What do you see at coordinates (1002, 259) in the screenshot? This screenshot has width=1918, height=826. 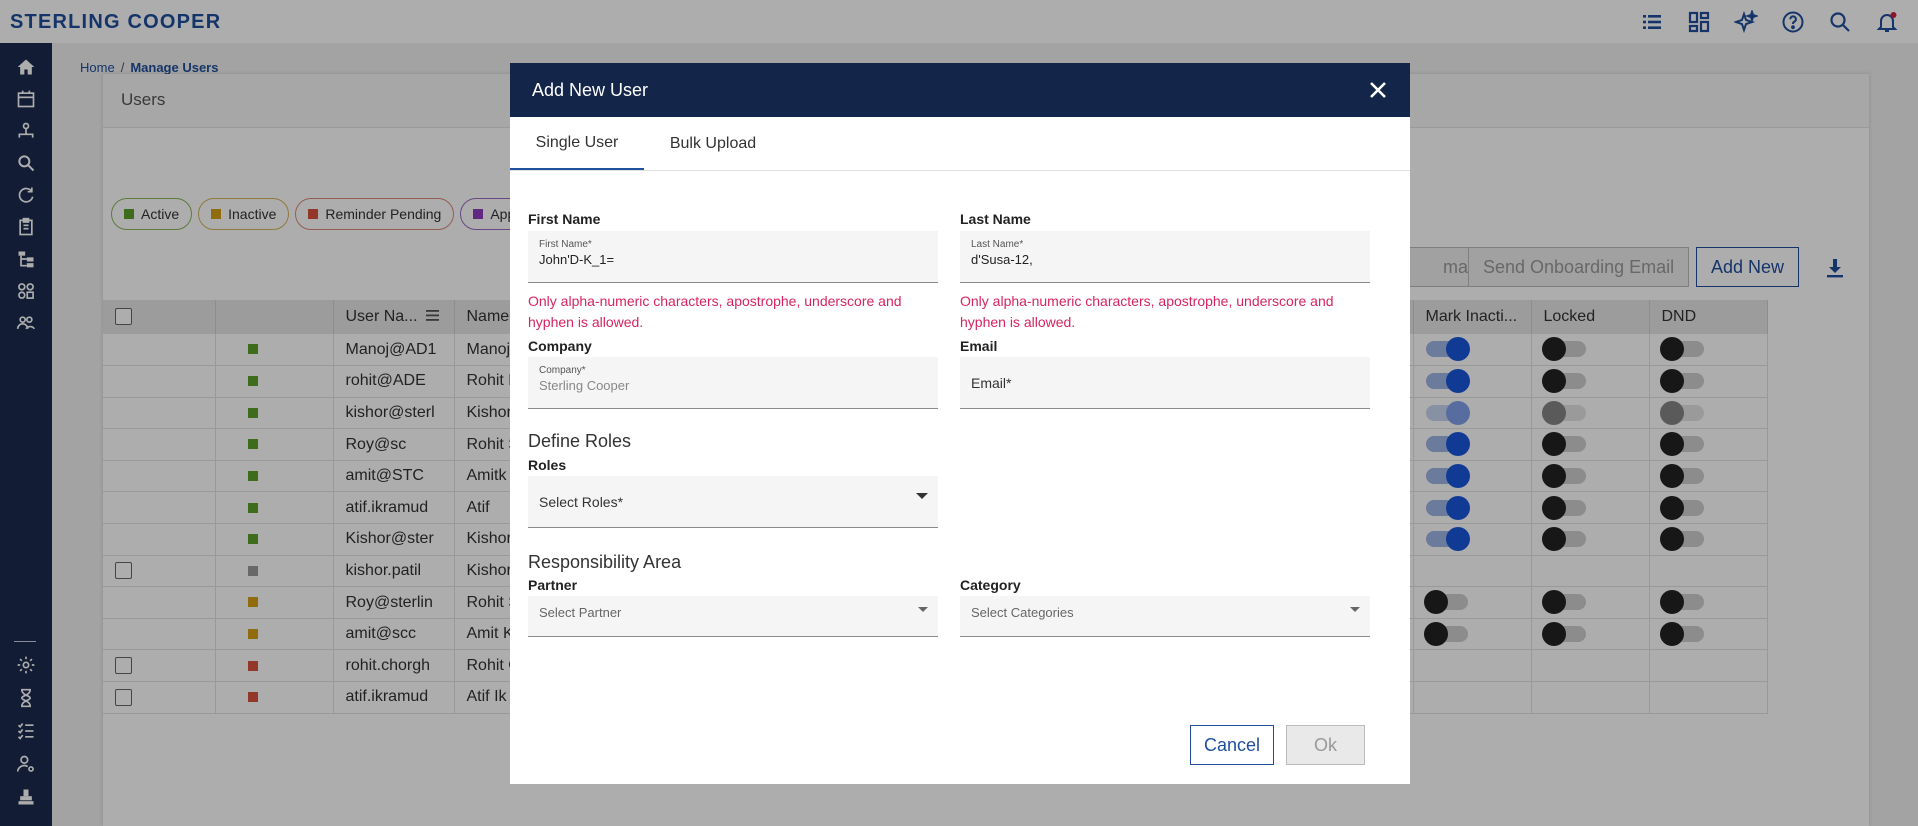 I see `last-name-value: d'Susa-12,` at bounding box center [1002, 259].